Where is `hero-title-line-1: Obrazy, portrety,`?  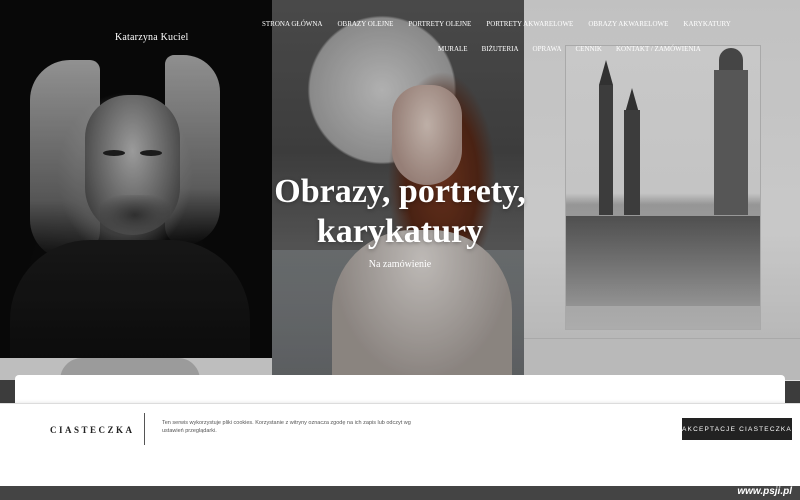 hero-title-line-1: Obrazy, portrety, is located at coordinates (400, 191).